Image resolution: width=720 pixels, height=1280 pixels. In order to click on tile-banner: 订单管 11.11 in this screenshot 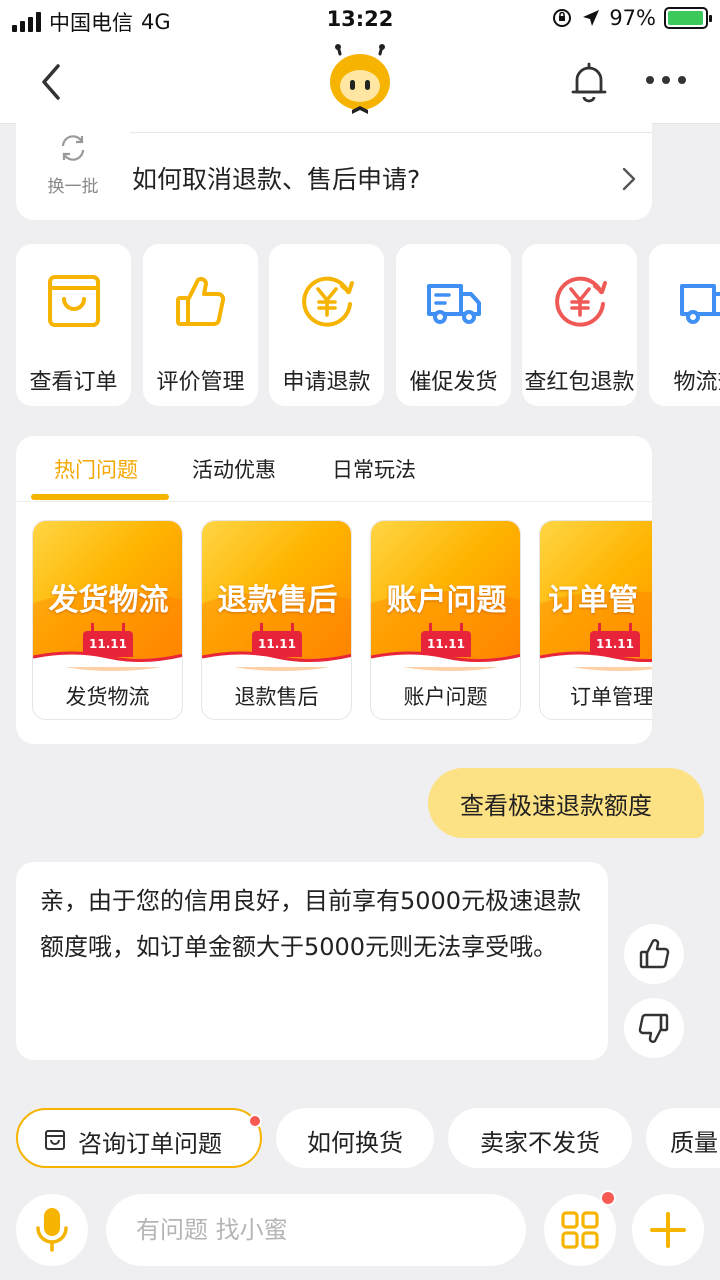, I will do `click(596, 596)`.